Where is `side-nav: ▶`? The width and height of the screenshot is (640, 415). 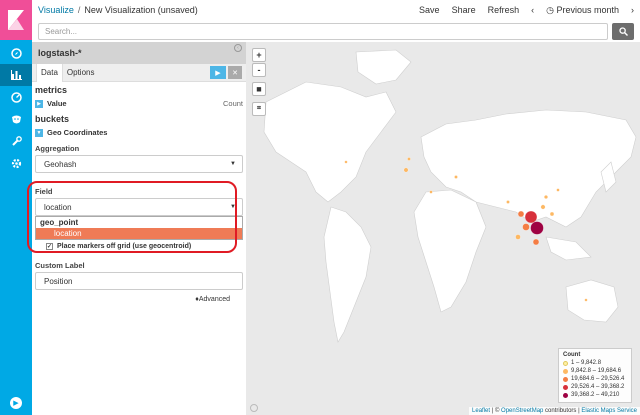
side-nav: ▶ is located at coordinates (16, 207).